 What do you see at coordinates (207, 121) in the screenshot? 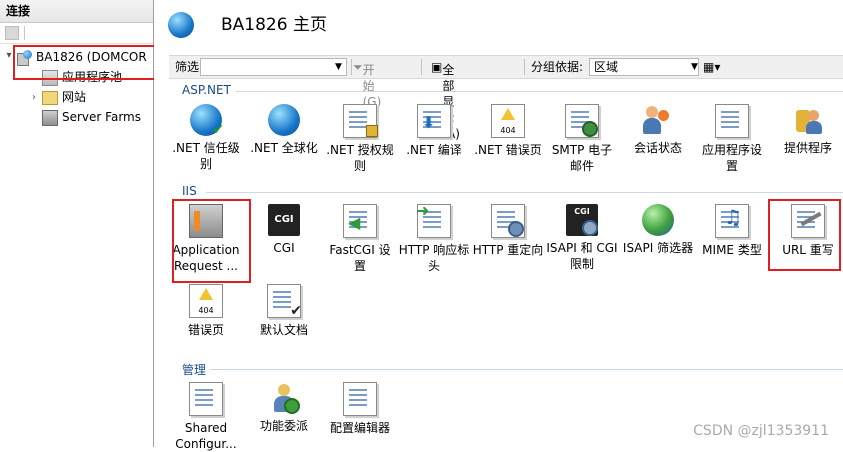
I see `trust-globe-check-icon: ✔` at bounding box center [207, 121].